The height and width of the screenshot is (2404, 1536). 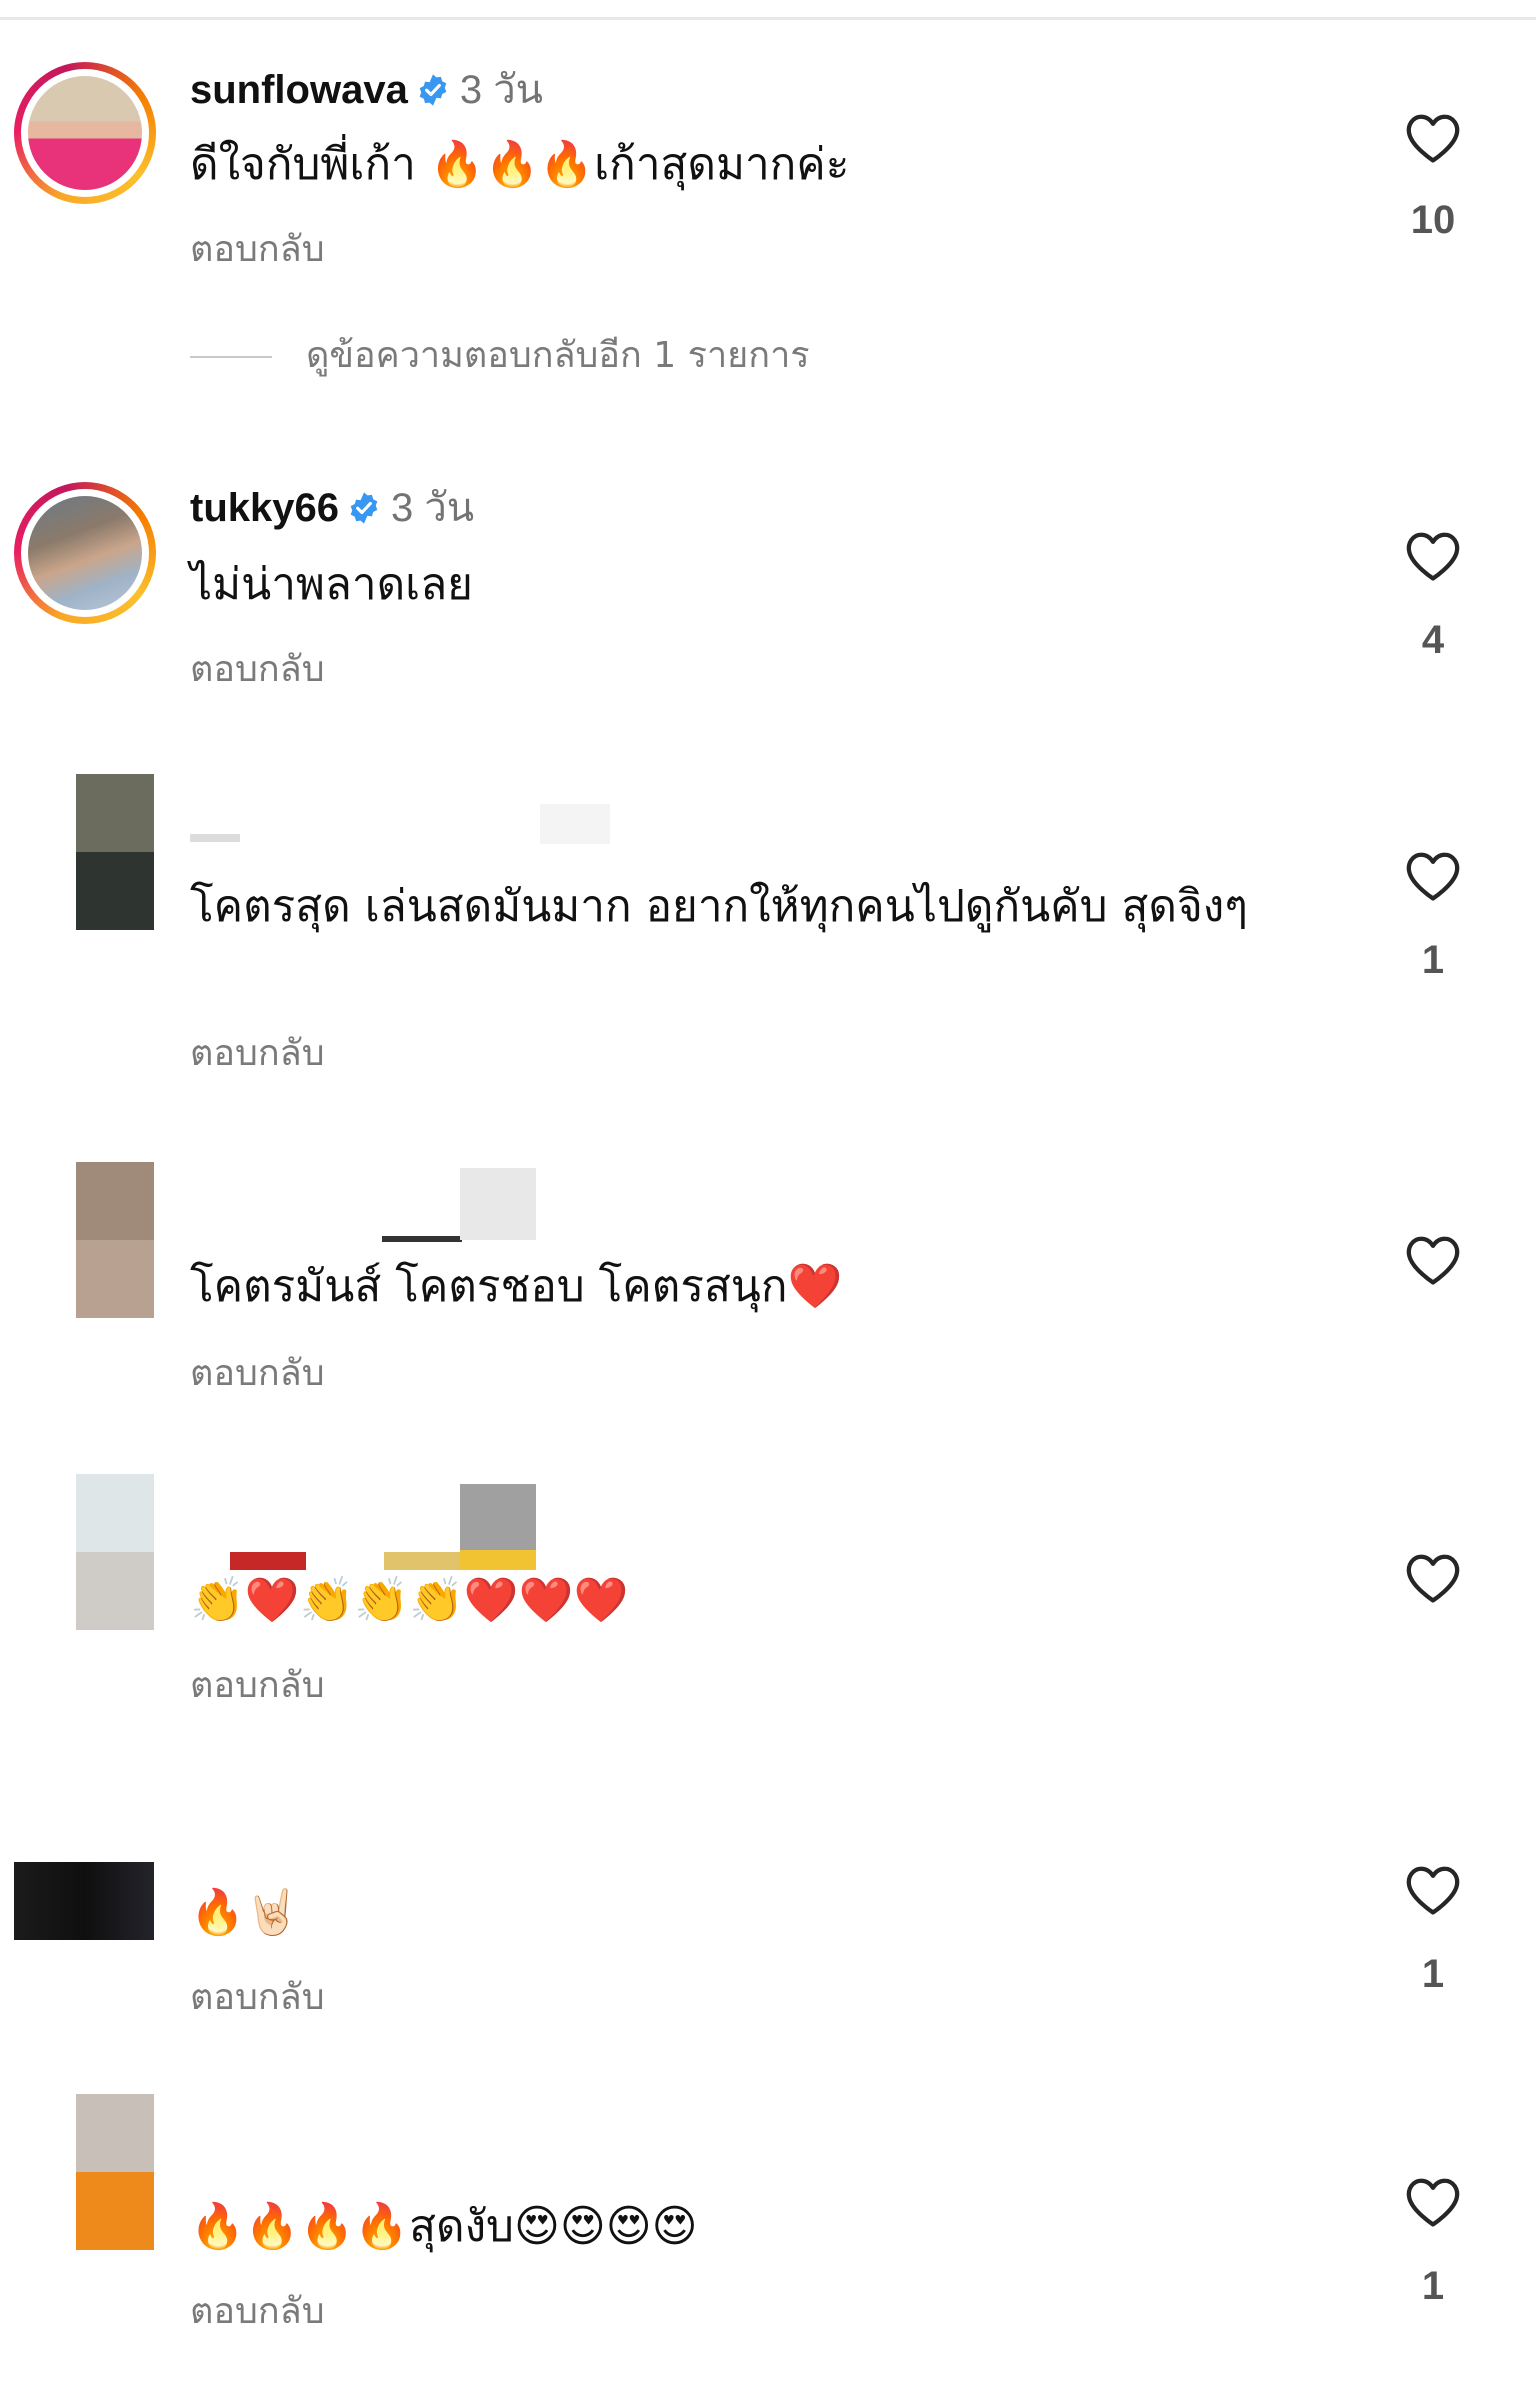 I want to click on comment-text: 👏❤️👏👏👏❤️❤️❤️, so click(x=409, y=1600).